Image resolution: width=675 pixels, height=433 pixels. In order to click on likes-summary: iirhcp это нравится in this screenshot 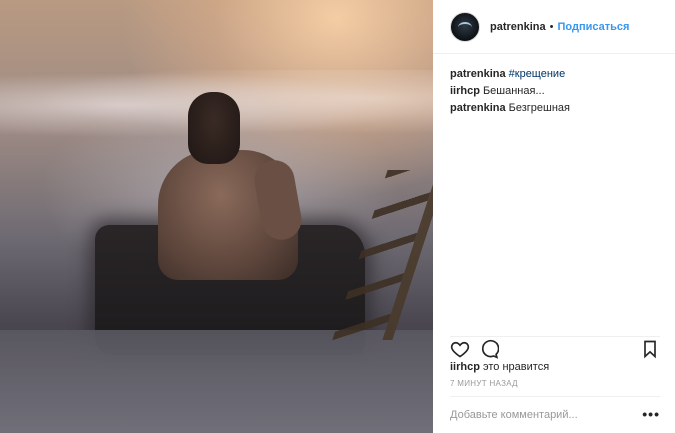, I will do `click(499, 367)`.